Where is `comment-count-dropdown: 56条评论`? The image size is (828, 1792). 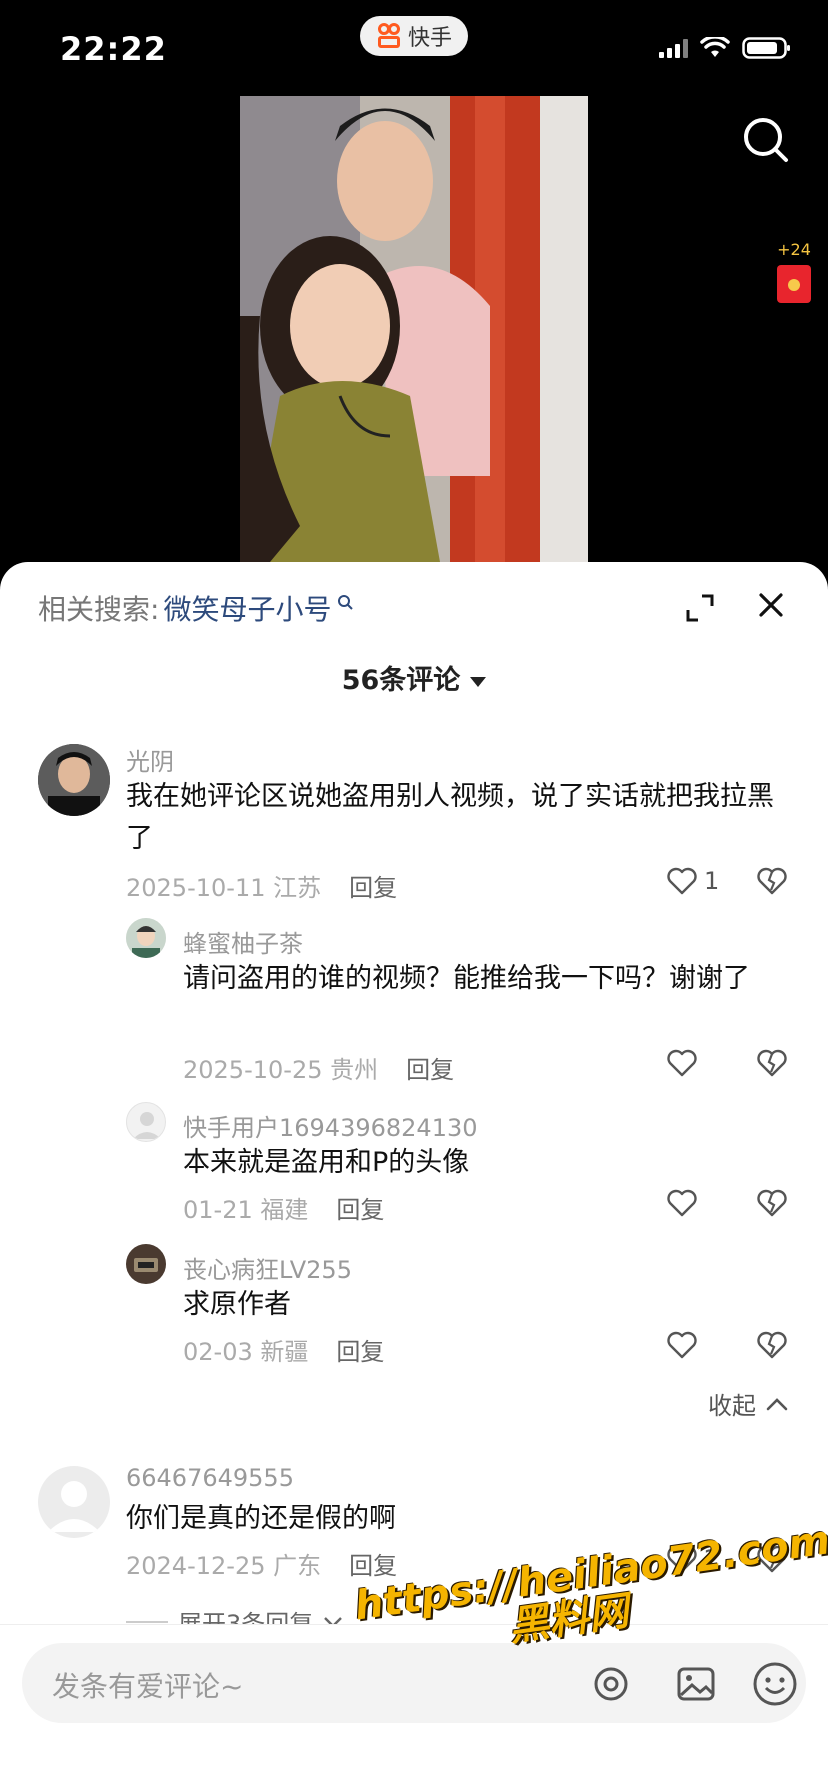 comment-count-dropdown: 56条评论 is located at coordinates (414, 677).